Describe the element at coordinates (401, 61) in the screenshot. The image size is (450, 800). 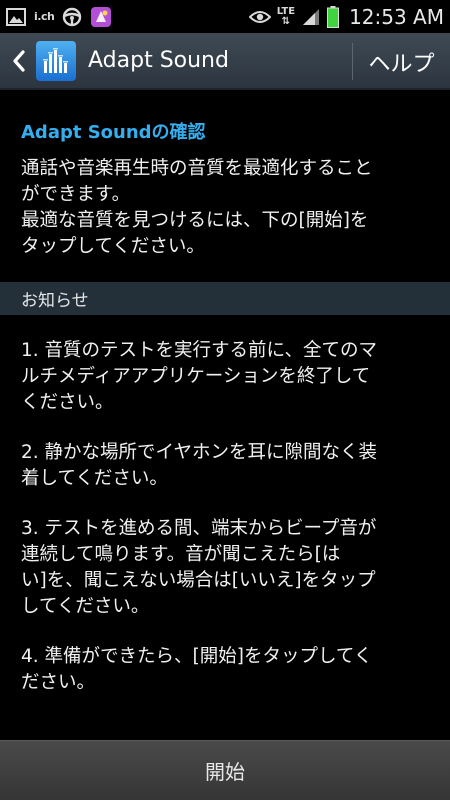
I see `help-button: ヘルプ` at that location.